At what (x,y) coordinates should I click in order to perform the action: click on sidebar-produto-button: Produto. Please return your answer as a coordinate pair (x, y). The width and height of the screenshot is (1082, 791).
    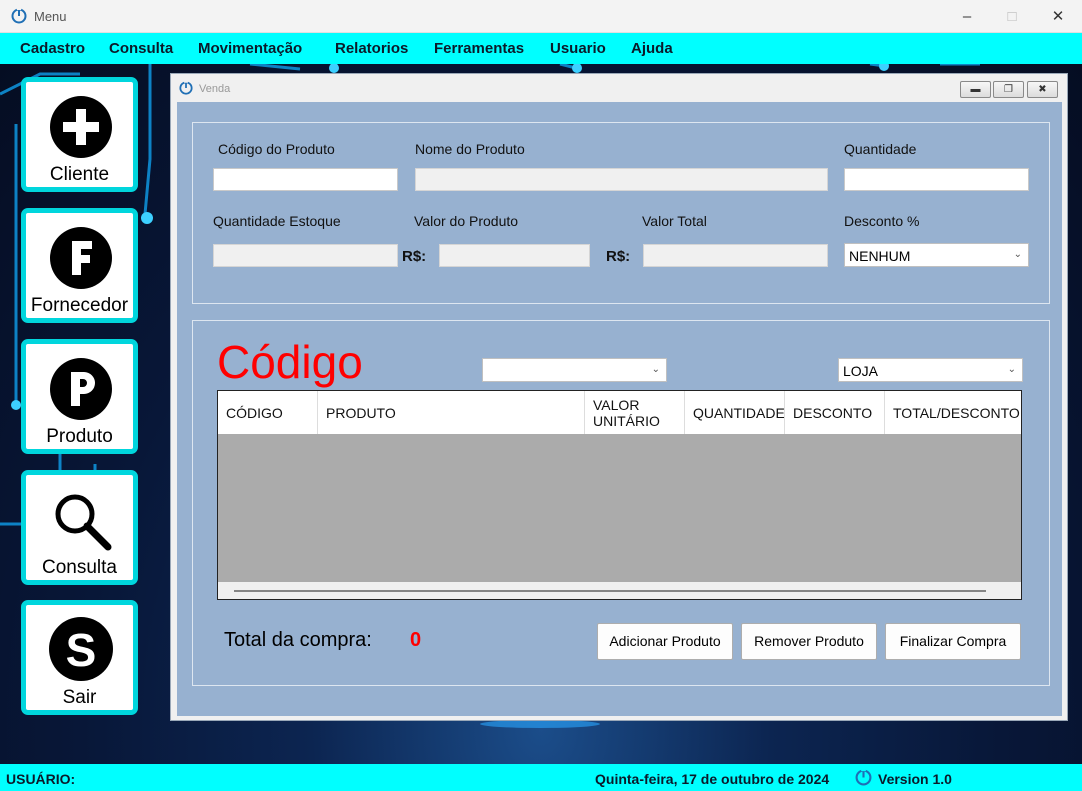
    Looking at the image, I should click on (79, 396).